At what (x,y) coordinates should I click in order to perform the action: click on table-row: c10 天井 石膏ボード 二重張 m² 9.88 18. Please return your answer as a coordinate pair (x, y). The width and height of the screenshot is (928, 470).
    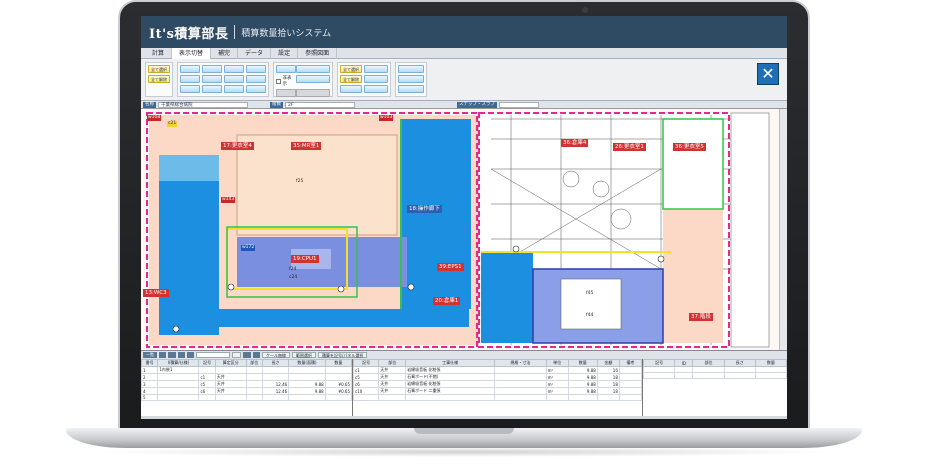
    Looking at the image, I should click on (497, 391).